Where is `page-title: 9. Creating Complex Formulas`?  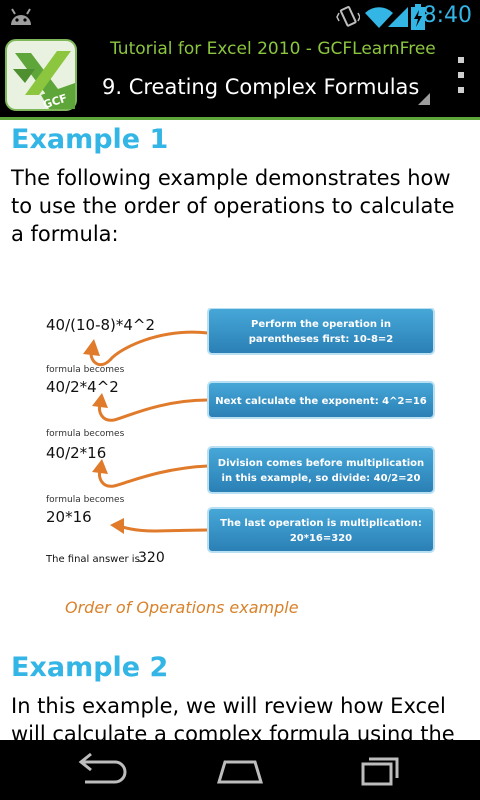 page-title: 9. Creating Complex Formulas is located at coordinates (261, 87).